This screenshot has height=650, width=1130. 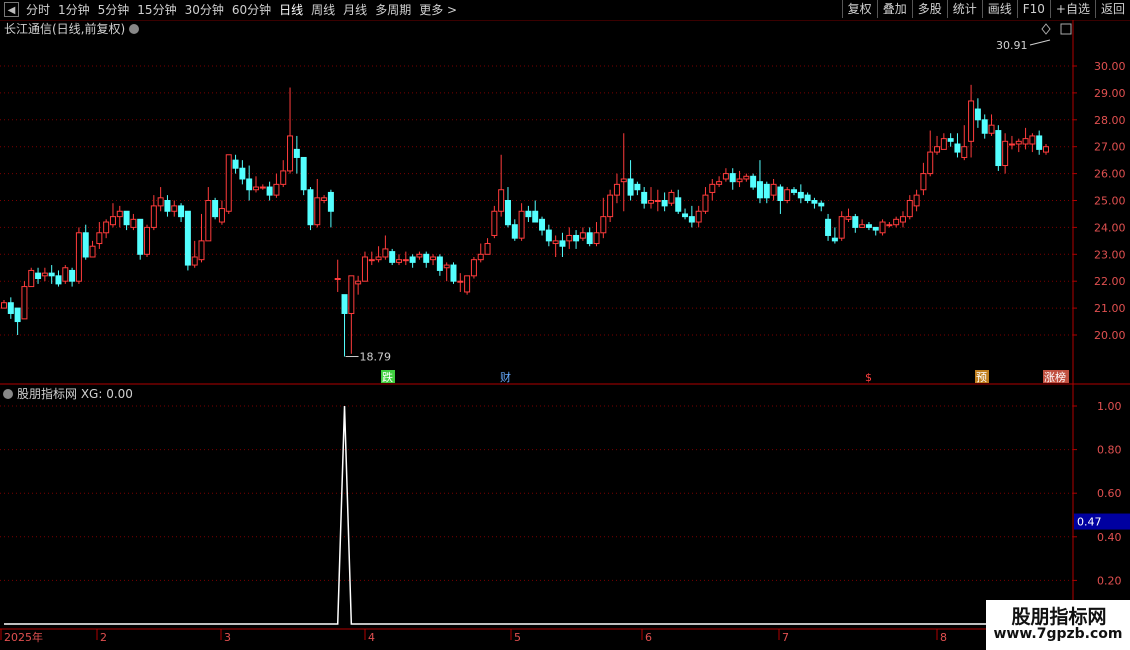 I want to click on back-arrow-icon: ◀, so click(x=11, y=9).